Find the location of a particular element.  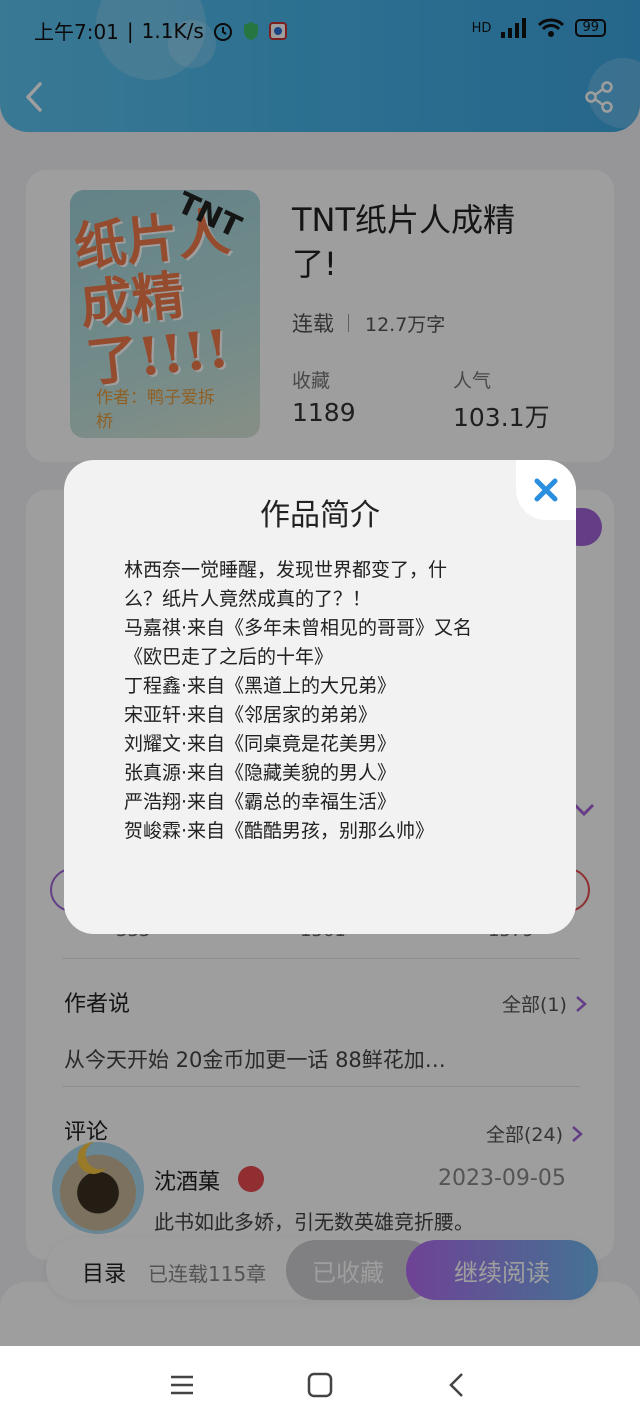

synopsis-line: 马嘉祺·来自《多年未曾相见的哥哥》又名 is located at coordinates (298, 628).